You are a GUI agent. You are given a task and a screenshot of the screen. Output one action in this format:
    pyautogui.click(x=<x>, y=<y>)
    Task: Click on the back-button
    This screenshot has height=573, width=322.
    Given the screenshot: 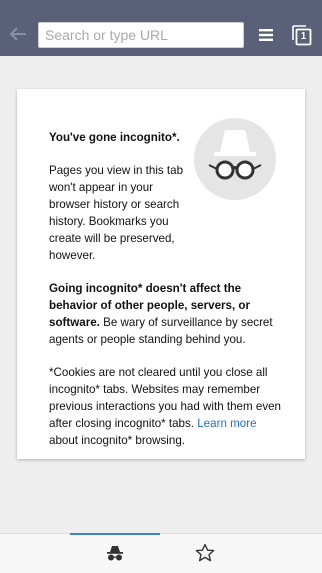 What is the action you would take?
    pyautogui.click(x=18, y=34)
    